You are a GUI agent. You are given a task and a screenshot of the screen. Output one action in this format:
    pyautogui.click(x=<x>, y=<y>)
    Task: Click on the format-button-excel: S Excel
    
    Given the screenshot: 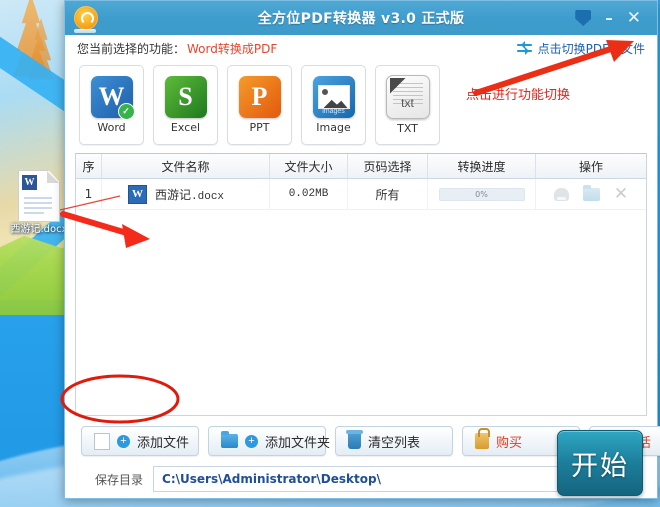 What is the action you would take?
    pyautogui.click(x=185, y=105)
    